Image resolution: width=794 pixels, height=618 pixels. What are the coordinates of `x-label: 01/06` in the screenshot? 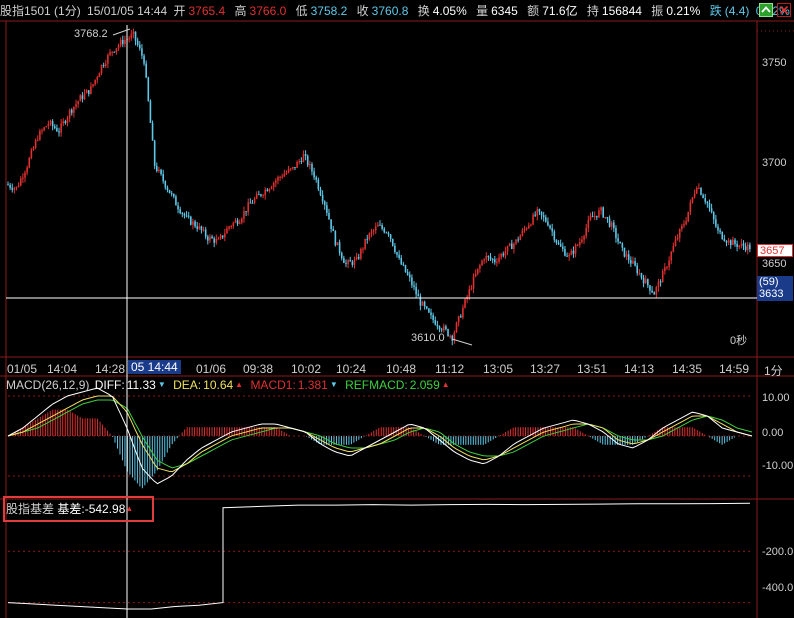 It's located at (211, 369).